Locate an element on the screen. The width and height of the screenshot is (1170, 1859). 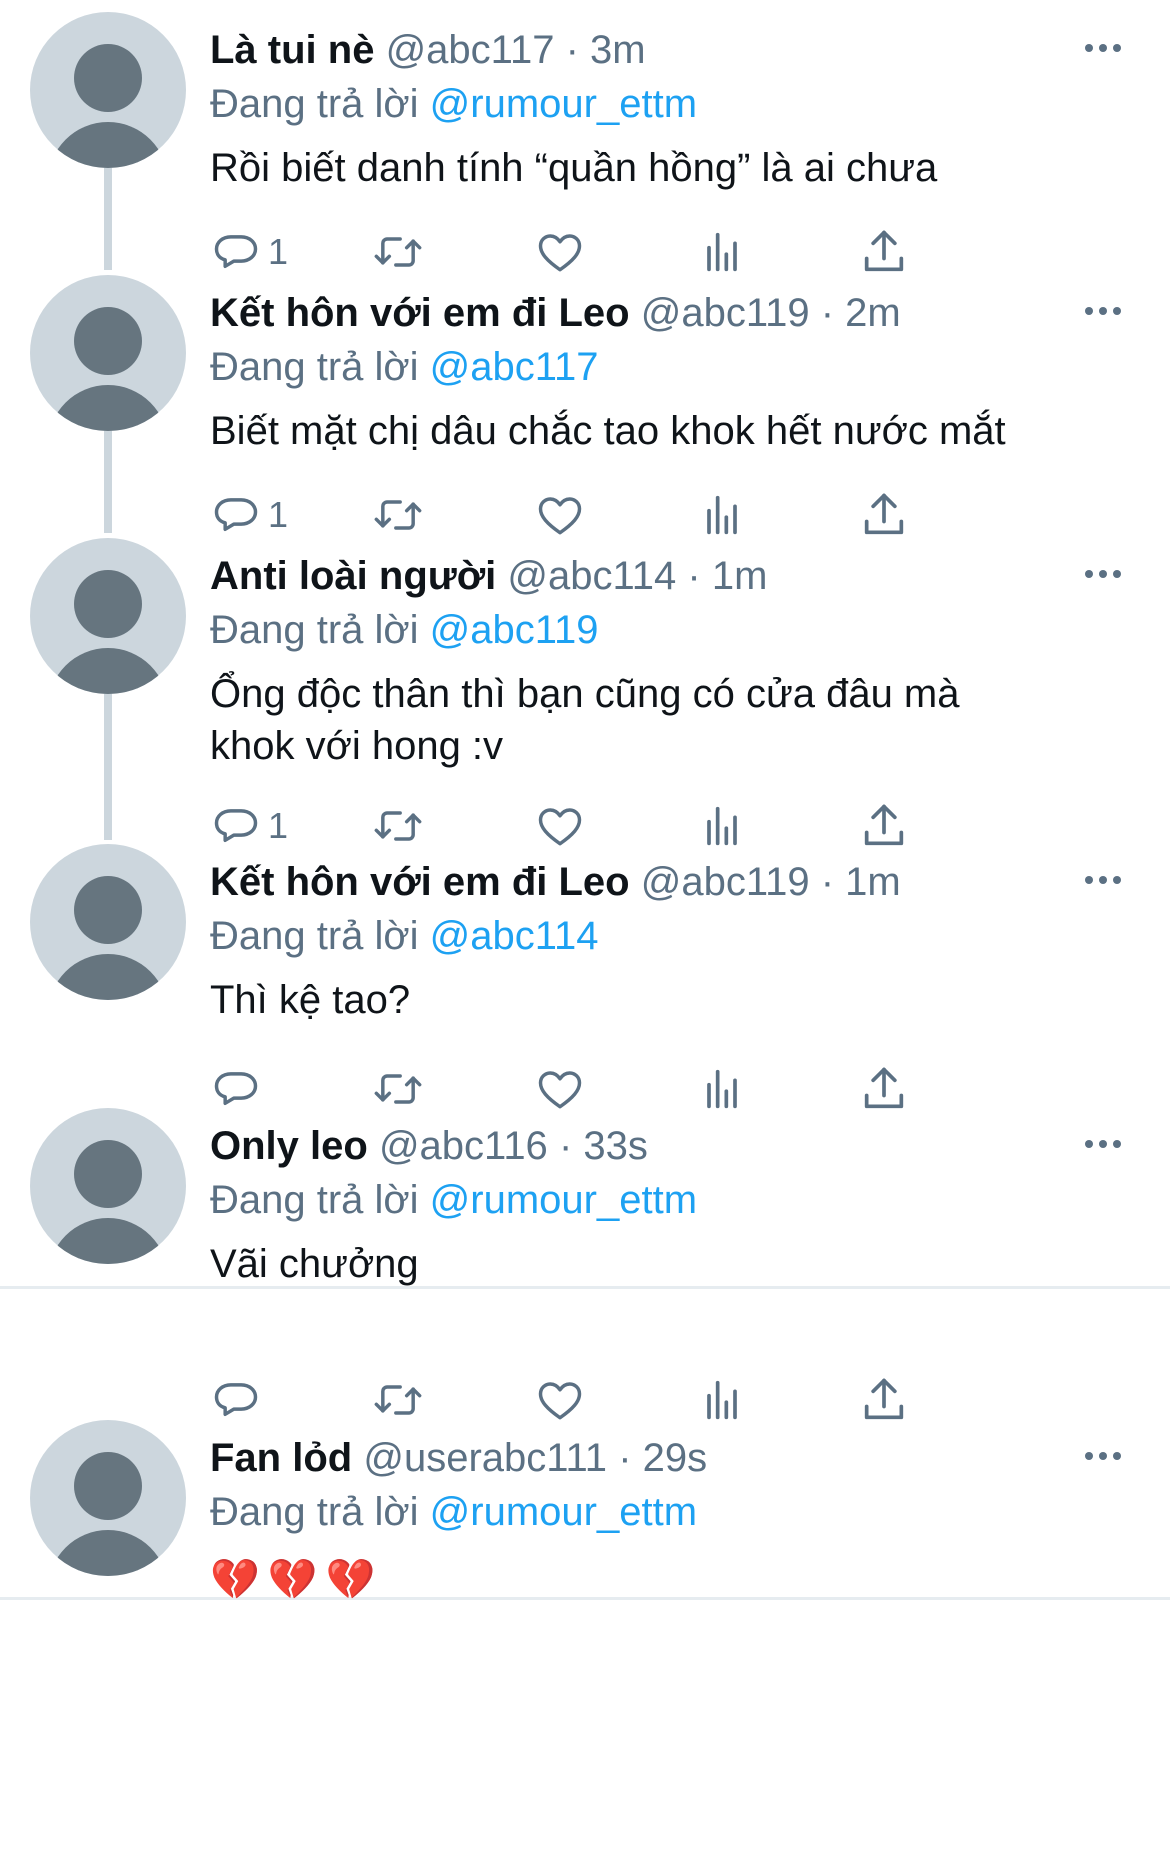
mention-link: @abc119 is located at coordinates (514, 630).